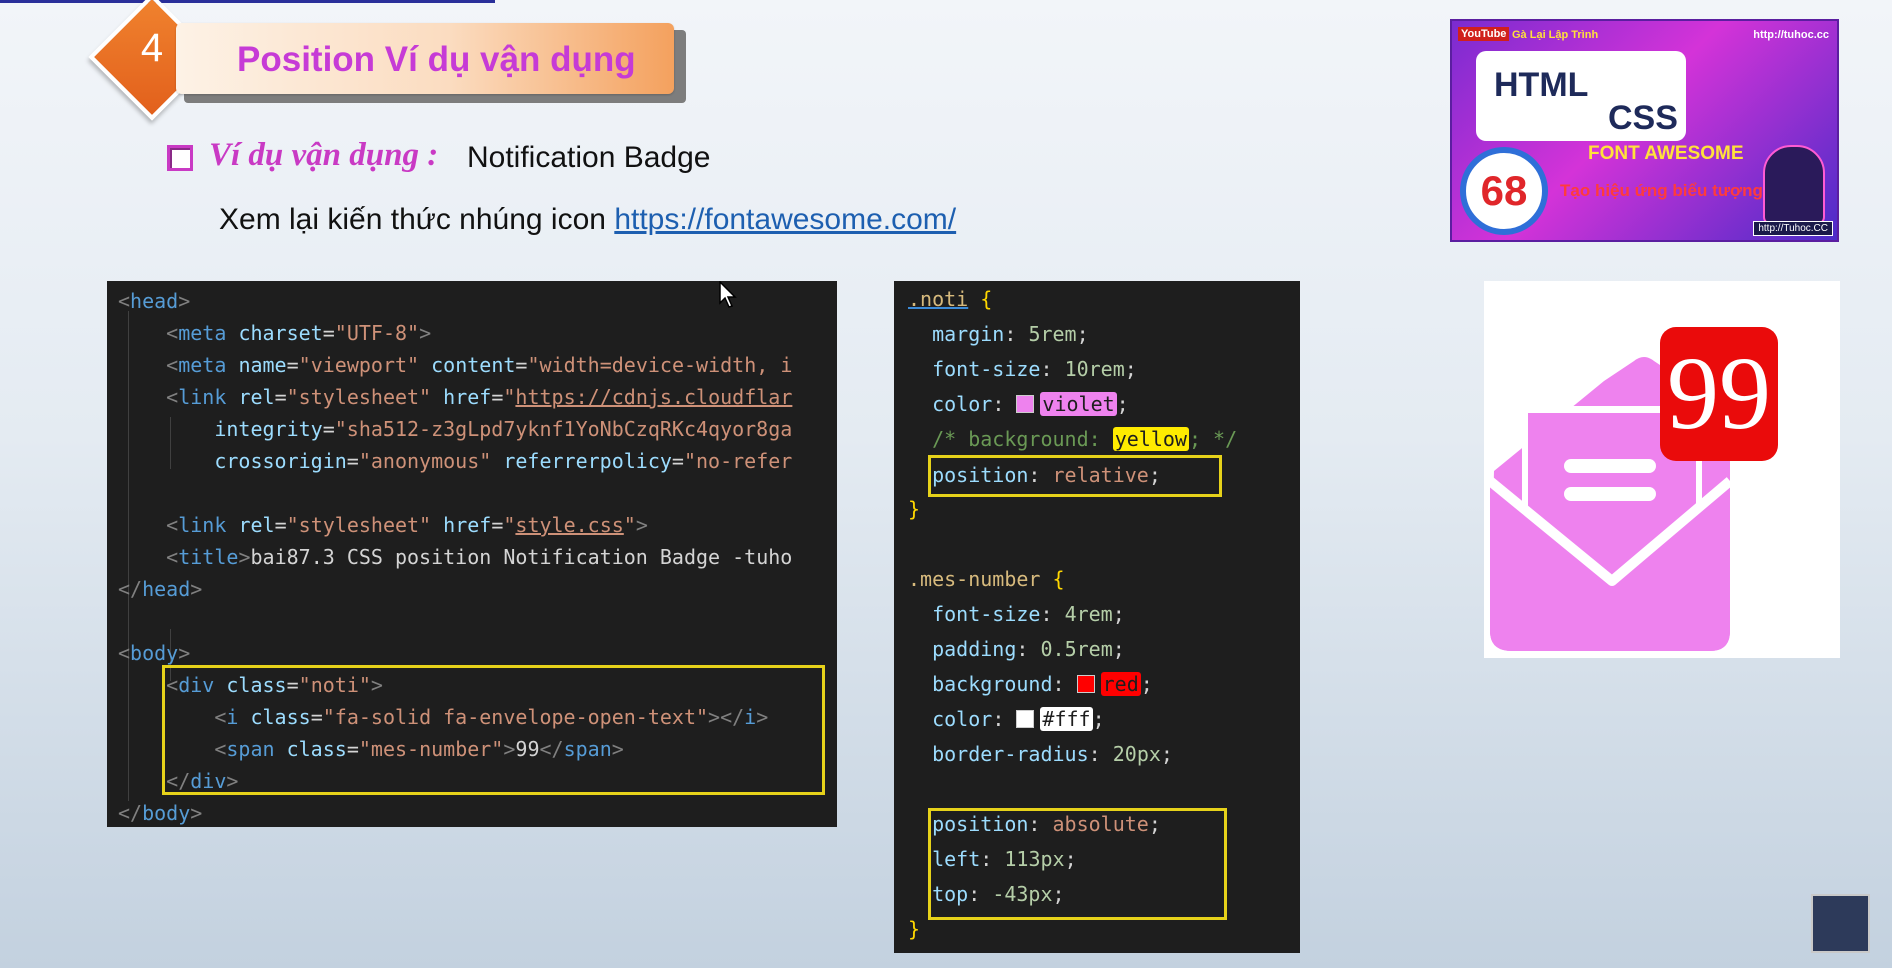 The image size is (1892, 968). I want to click on example-value: Notification Badge, so click(589, 157).